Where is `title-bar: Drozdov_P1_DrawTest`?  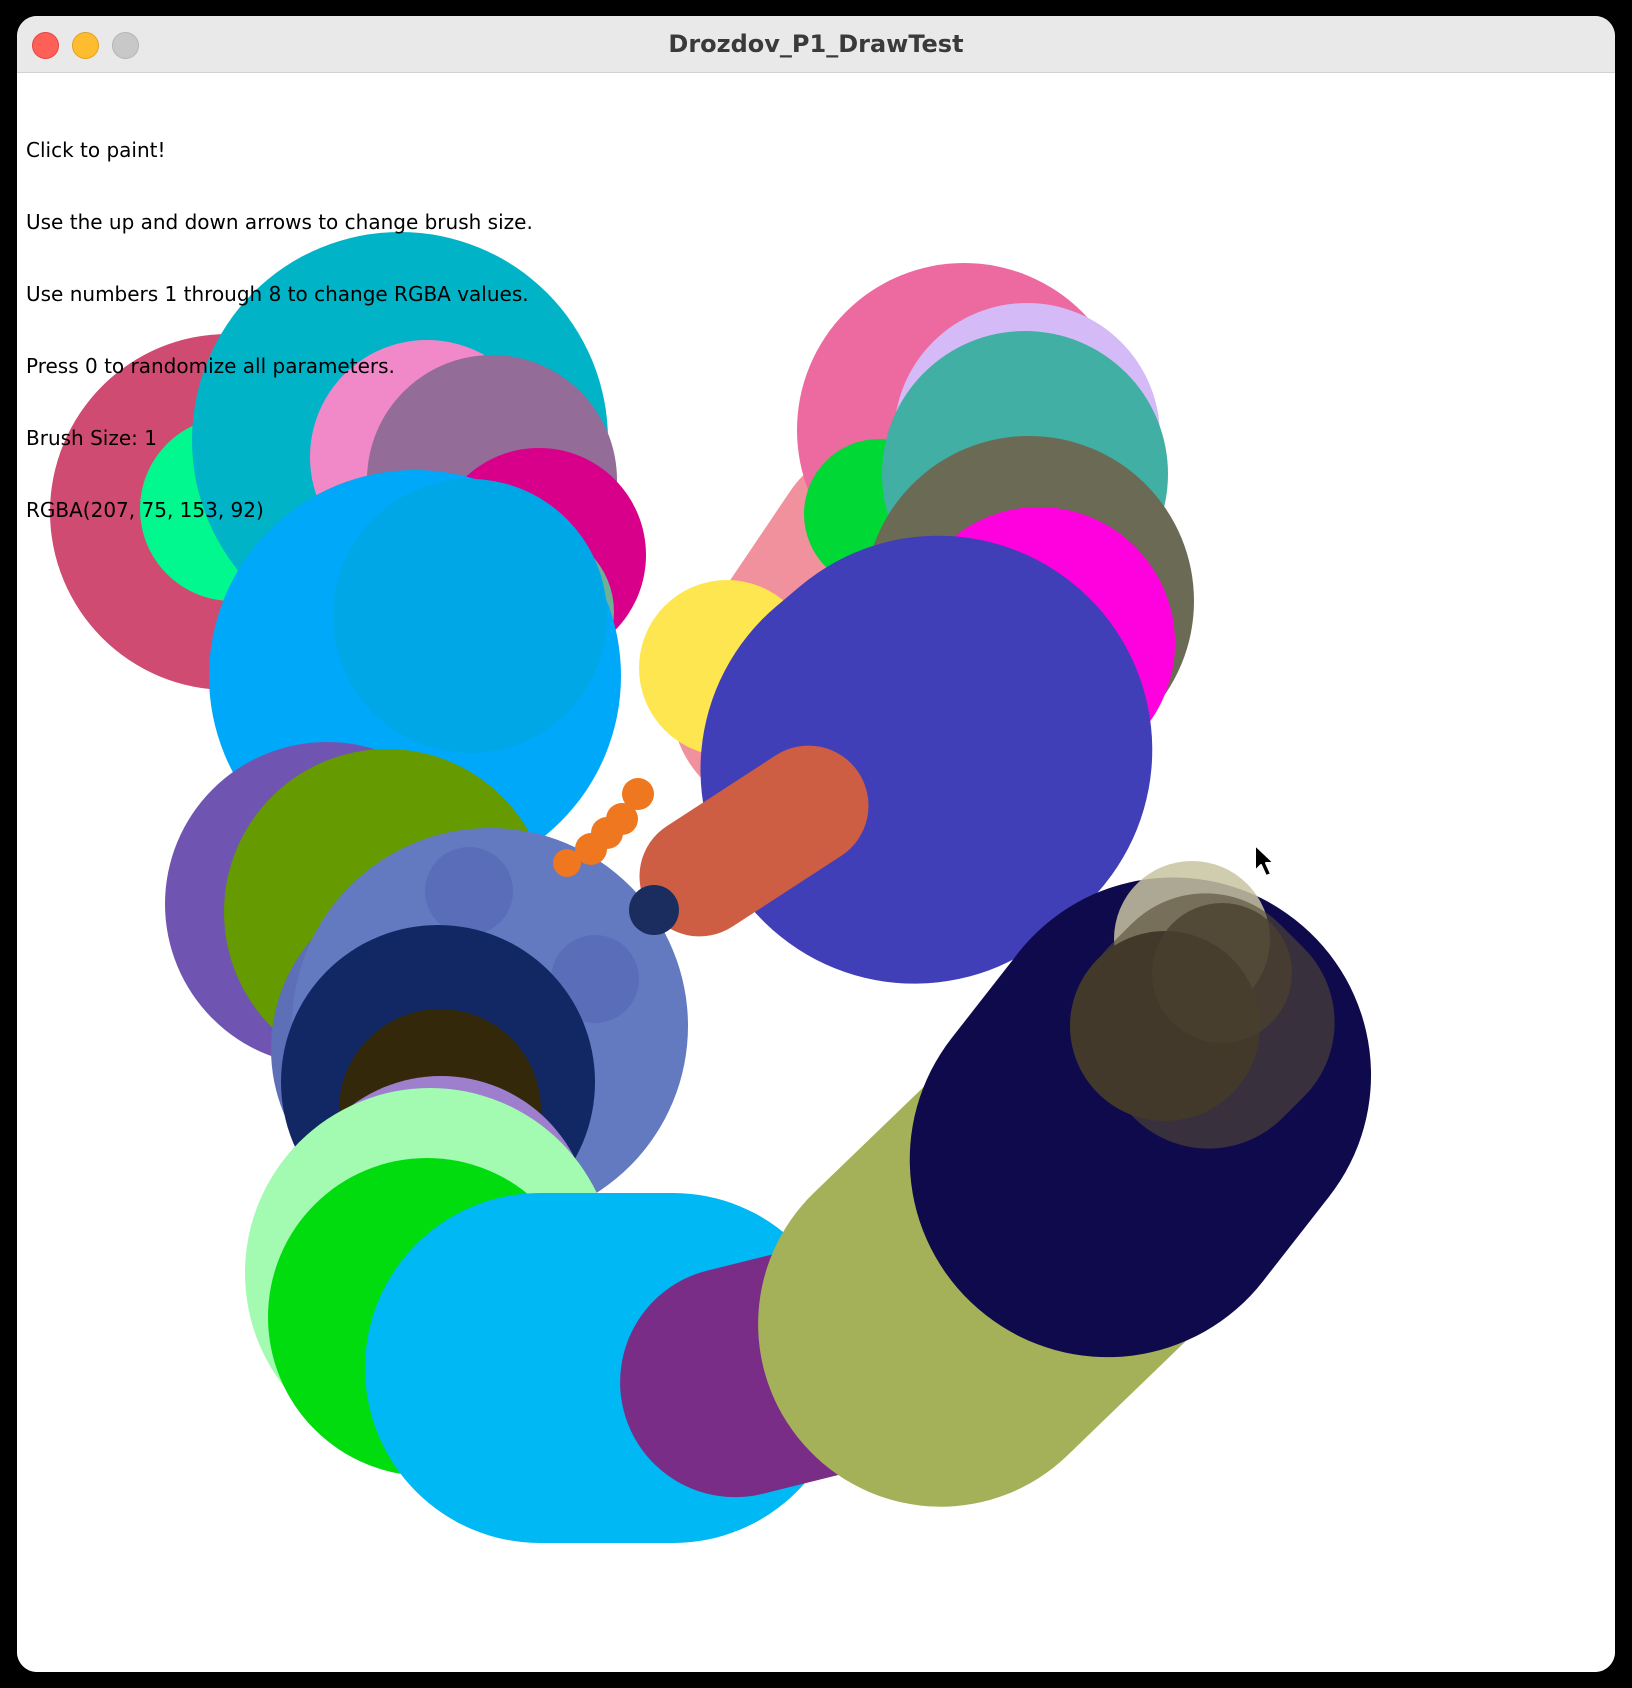
title-bar: Drozdov_P1_DrawTest is located at coordinates (816, 44).